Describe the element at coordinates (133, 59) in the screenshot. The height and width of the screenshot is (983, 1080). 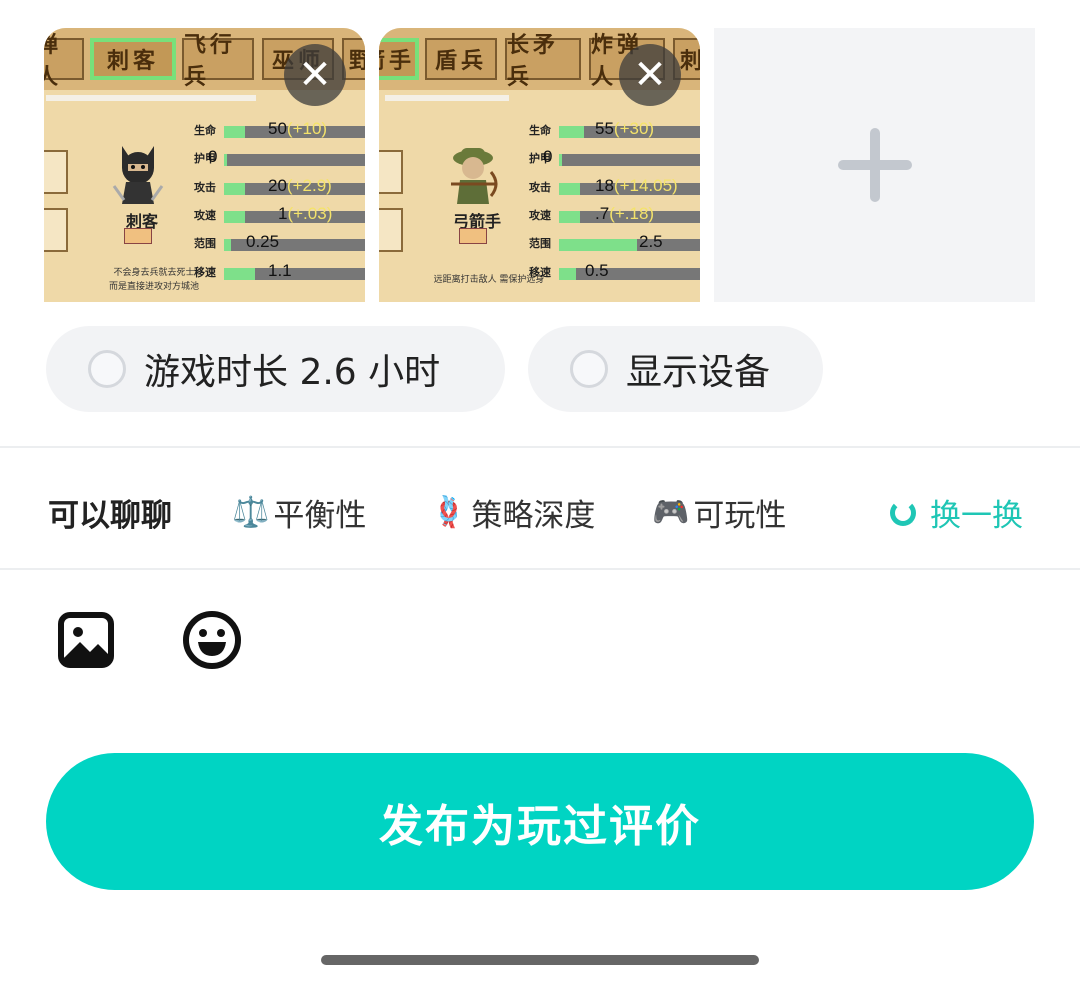
I see `game-tab-selected: 刺客` at that location.